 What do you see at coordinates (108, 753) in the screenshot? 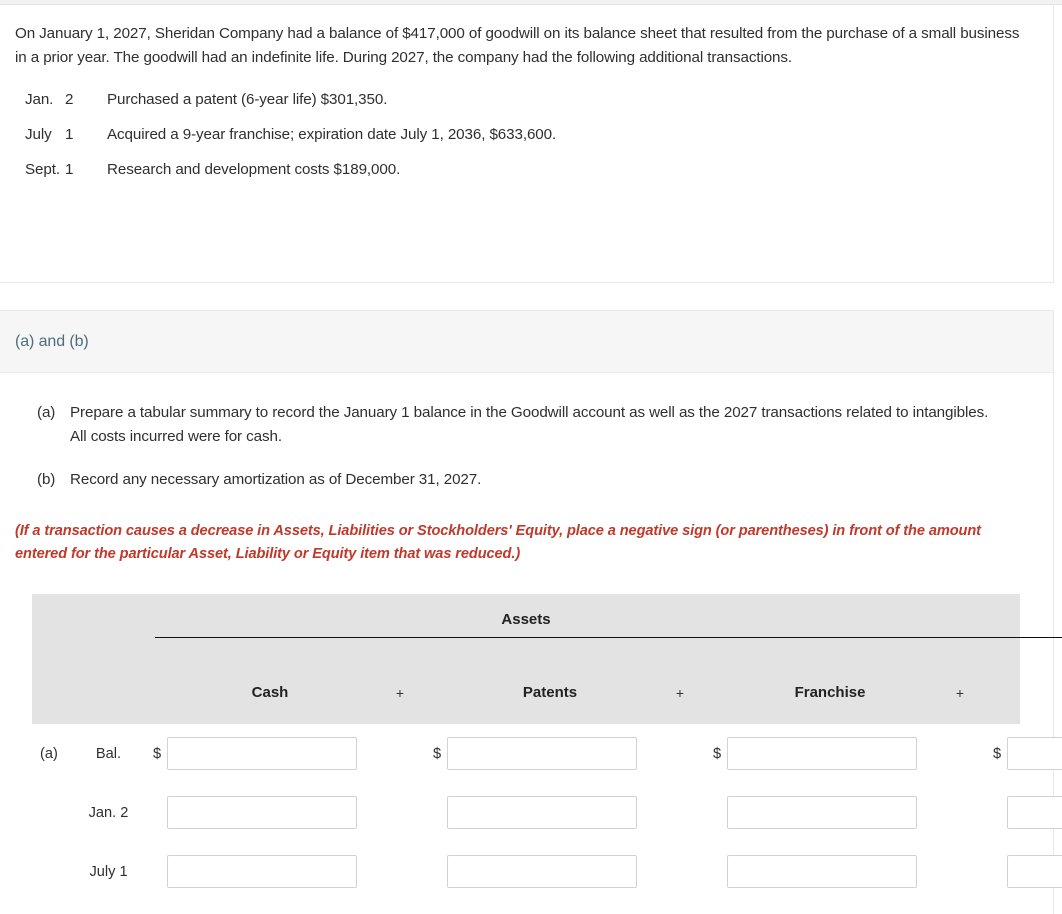
I see `row-date-label: Bal.` at bounding box center [108, 753].